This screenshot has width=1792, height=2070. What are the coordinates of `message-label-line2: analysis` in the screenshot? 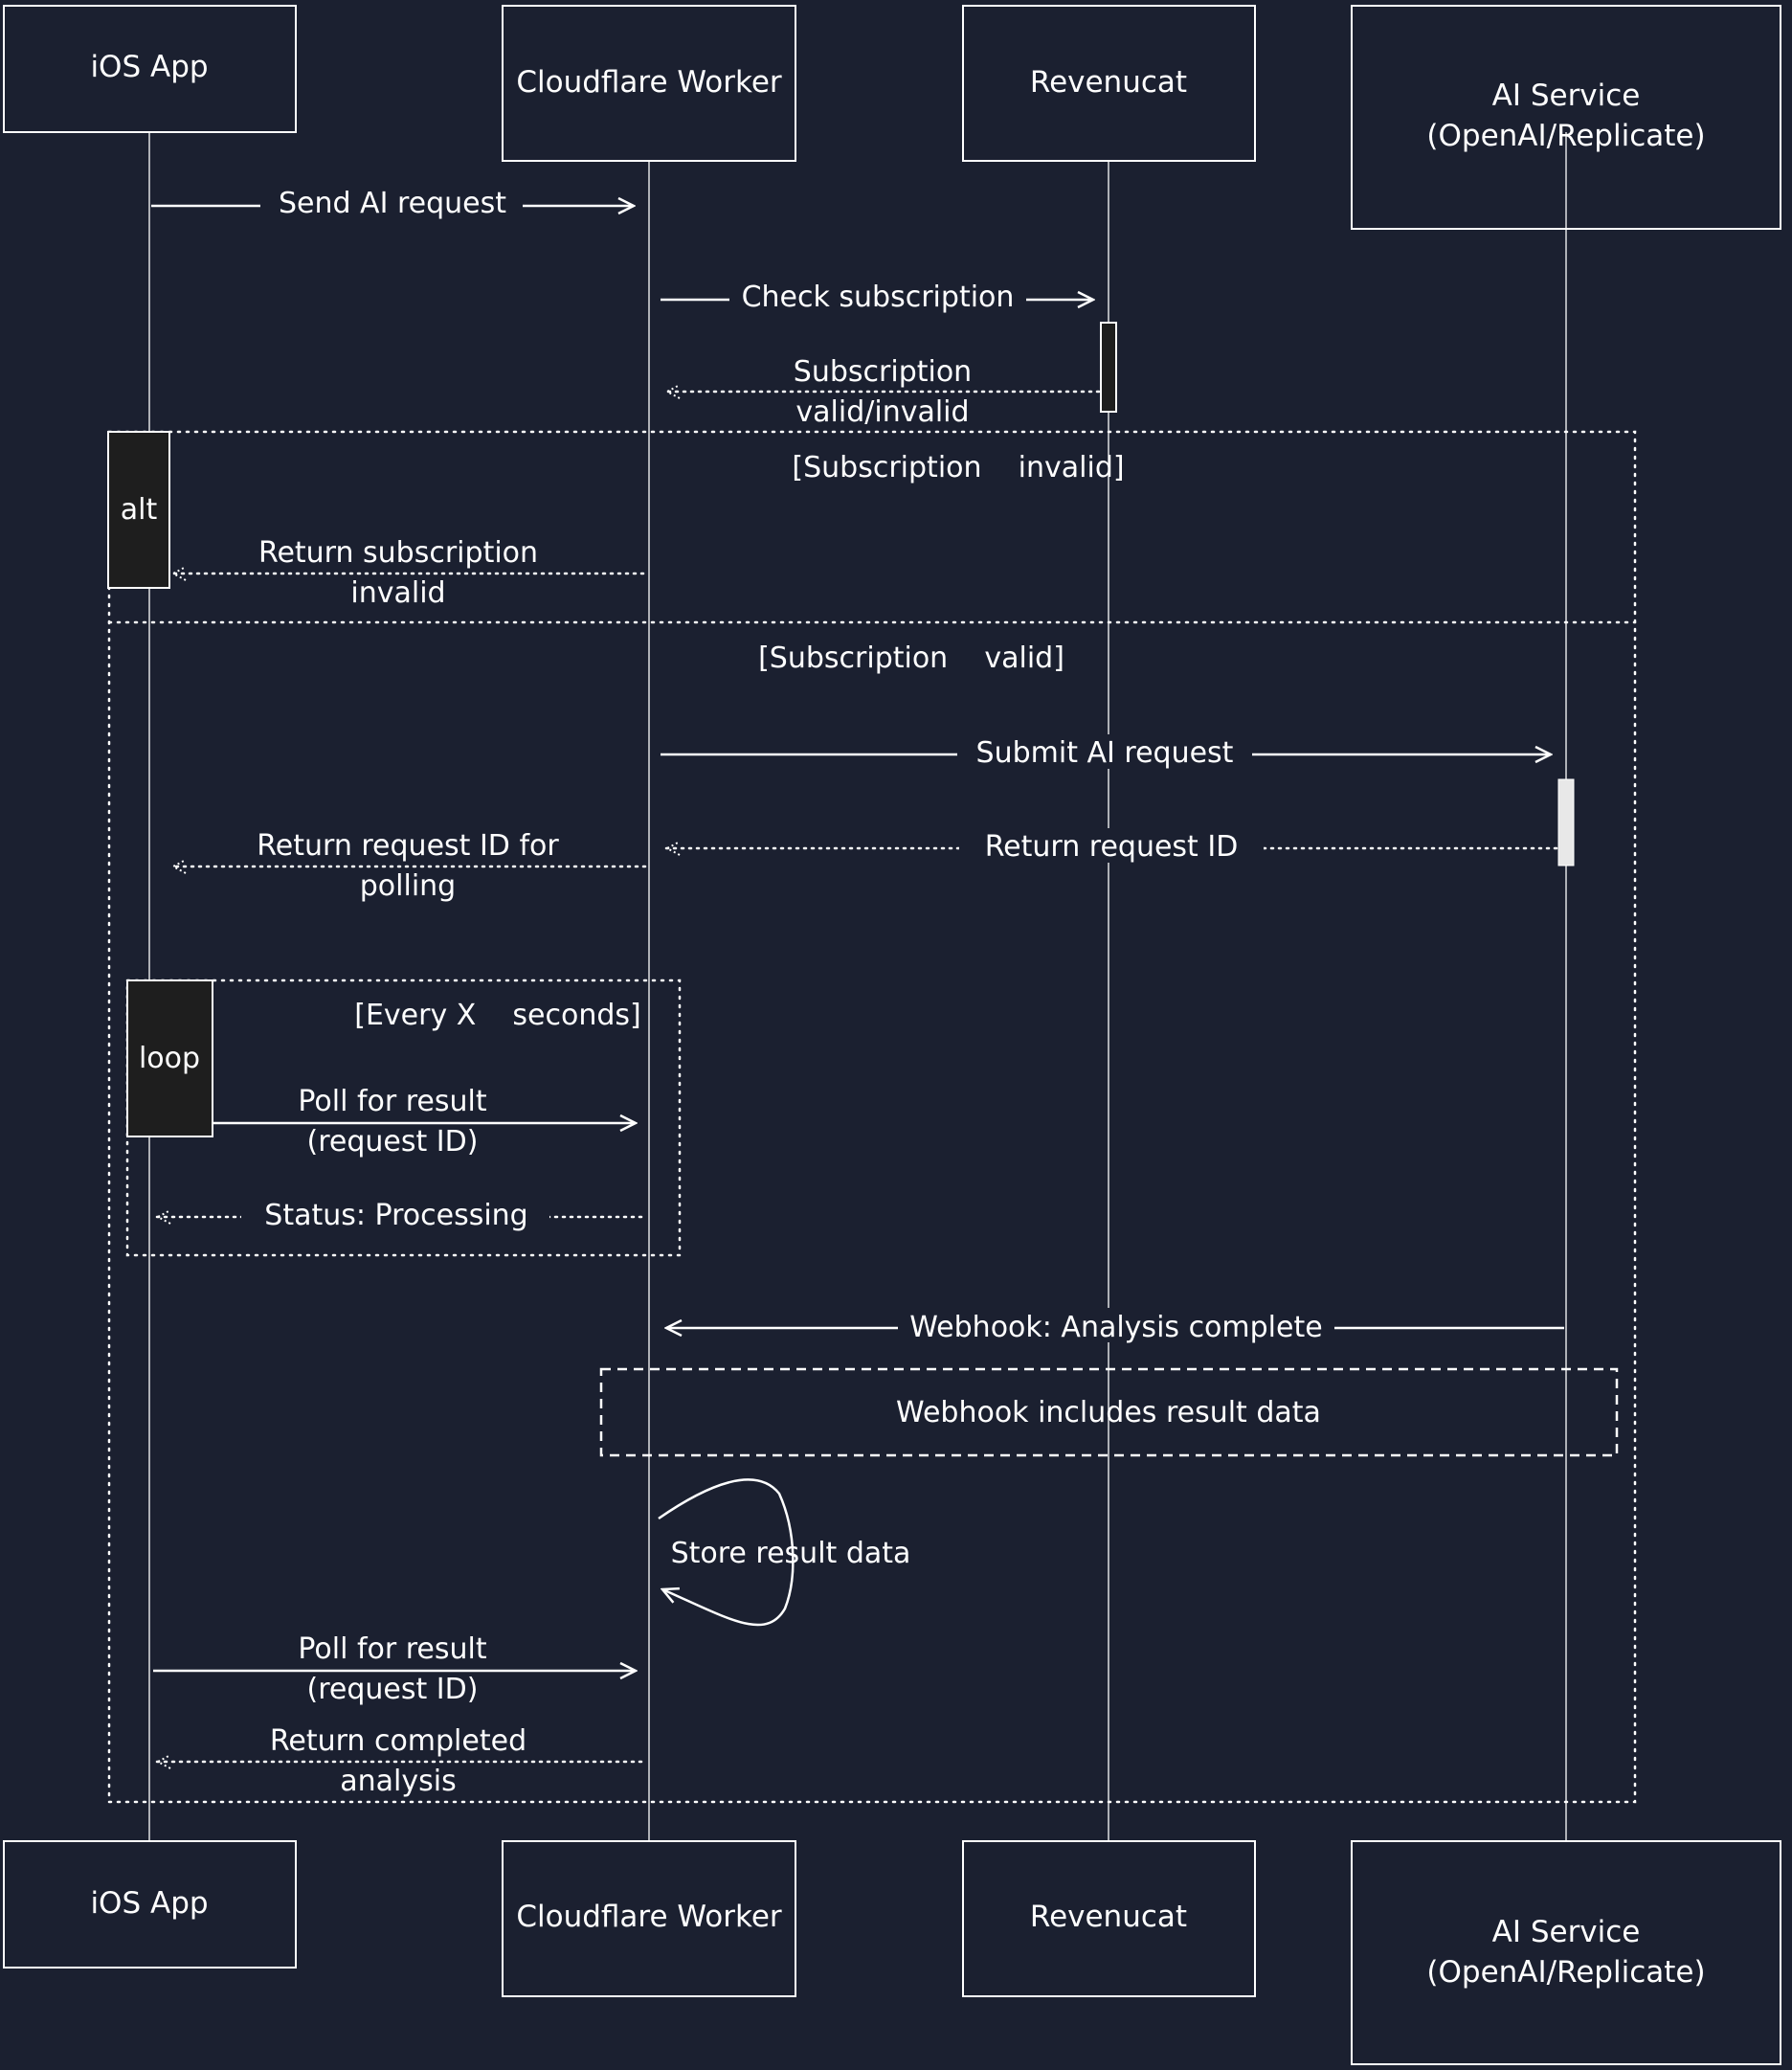 It's located at (398, 1782).